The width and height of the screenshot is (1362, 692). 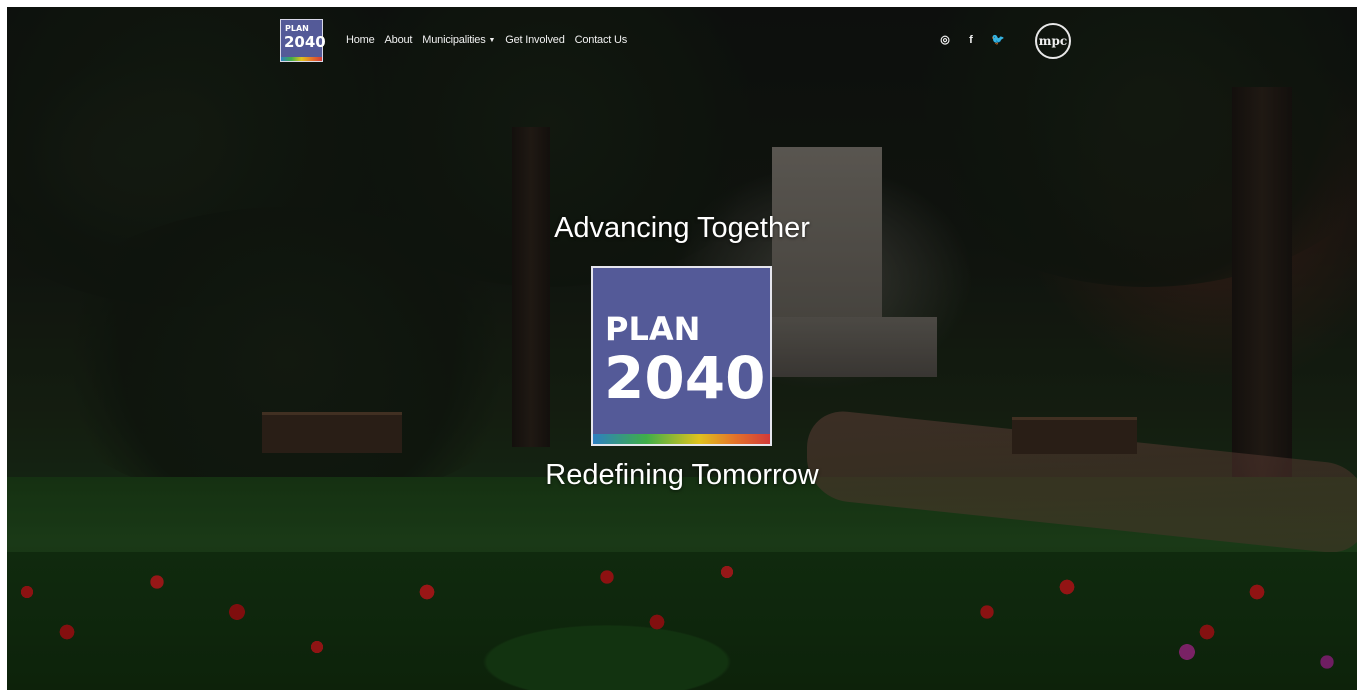 I want to click on plan2040-hero-logo: PLAN 2040, so click(x=681, y=356).